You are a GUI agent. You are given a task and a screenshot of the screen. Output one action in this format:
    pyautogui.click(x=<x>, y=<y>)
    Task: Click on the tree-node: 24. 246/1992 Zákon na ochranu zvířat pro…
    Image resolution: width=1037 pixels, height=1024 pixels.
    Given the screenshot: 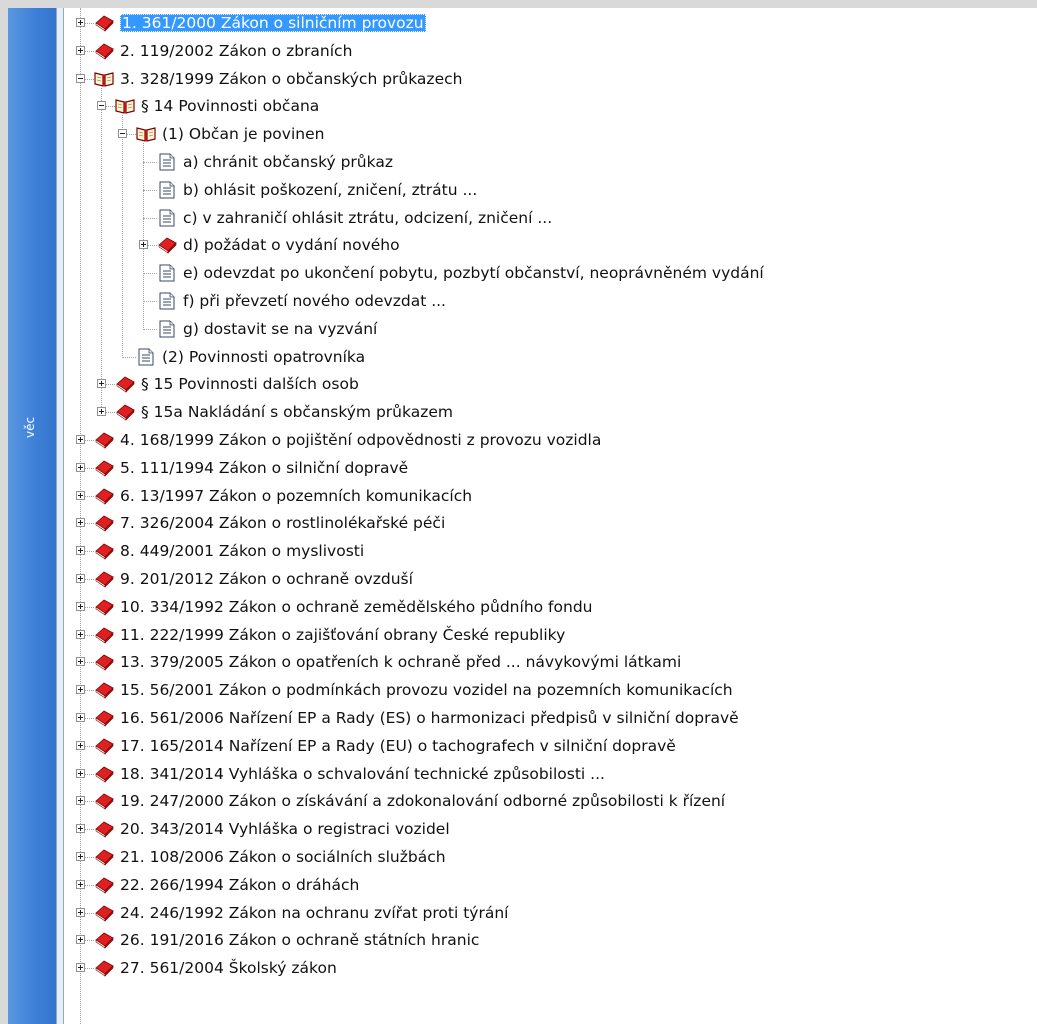 What is the action you would take?
    pyautogui.click(x=550, y=913)
    